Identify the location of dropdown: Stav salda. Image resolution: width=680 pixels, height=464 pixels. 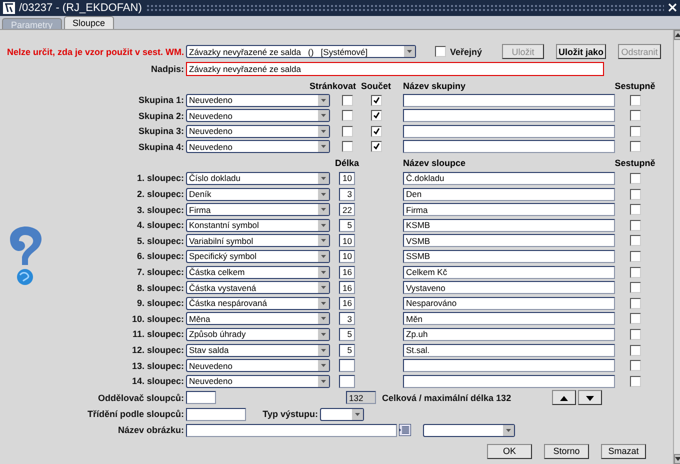
(258, 350).